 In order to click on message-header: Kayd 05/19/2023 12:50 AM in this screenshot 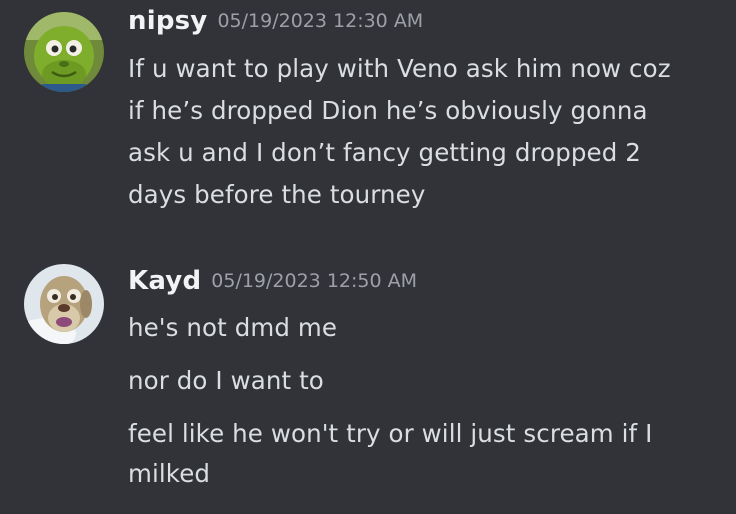, I will do `click(272, 281)`.